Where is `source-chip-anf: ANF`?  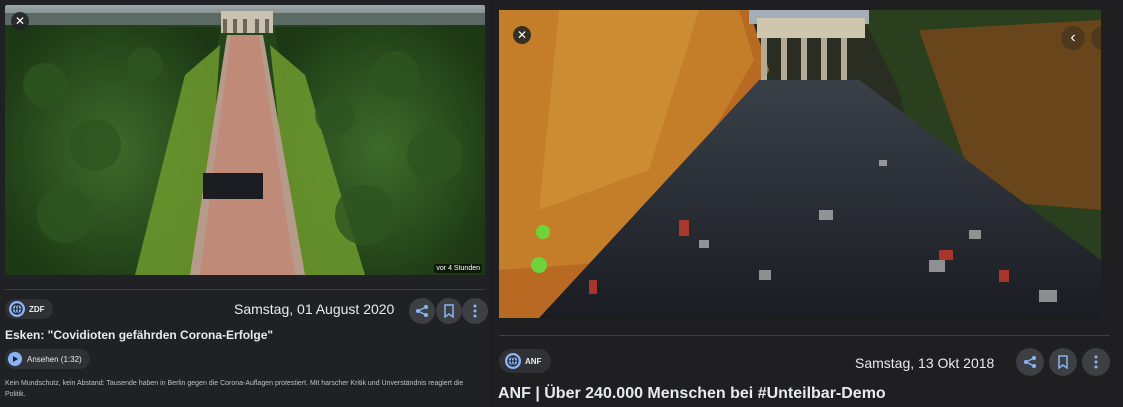 source-chip-anf: ANF is located at coordinates (525, 361).